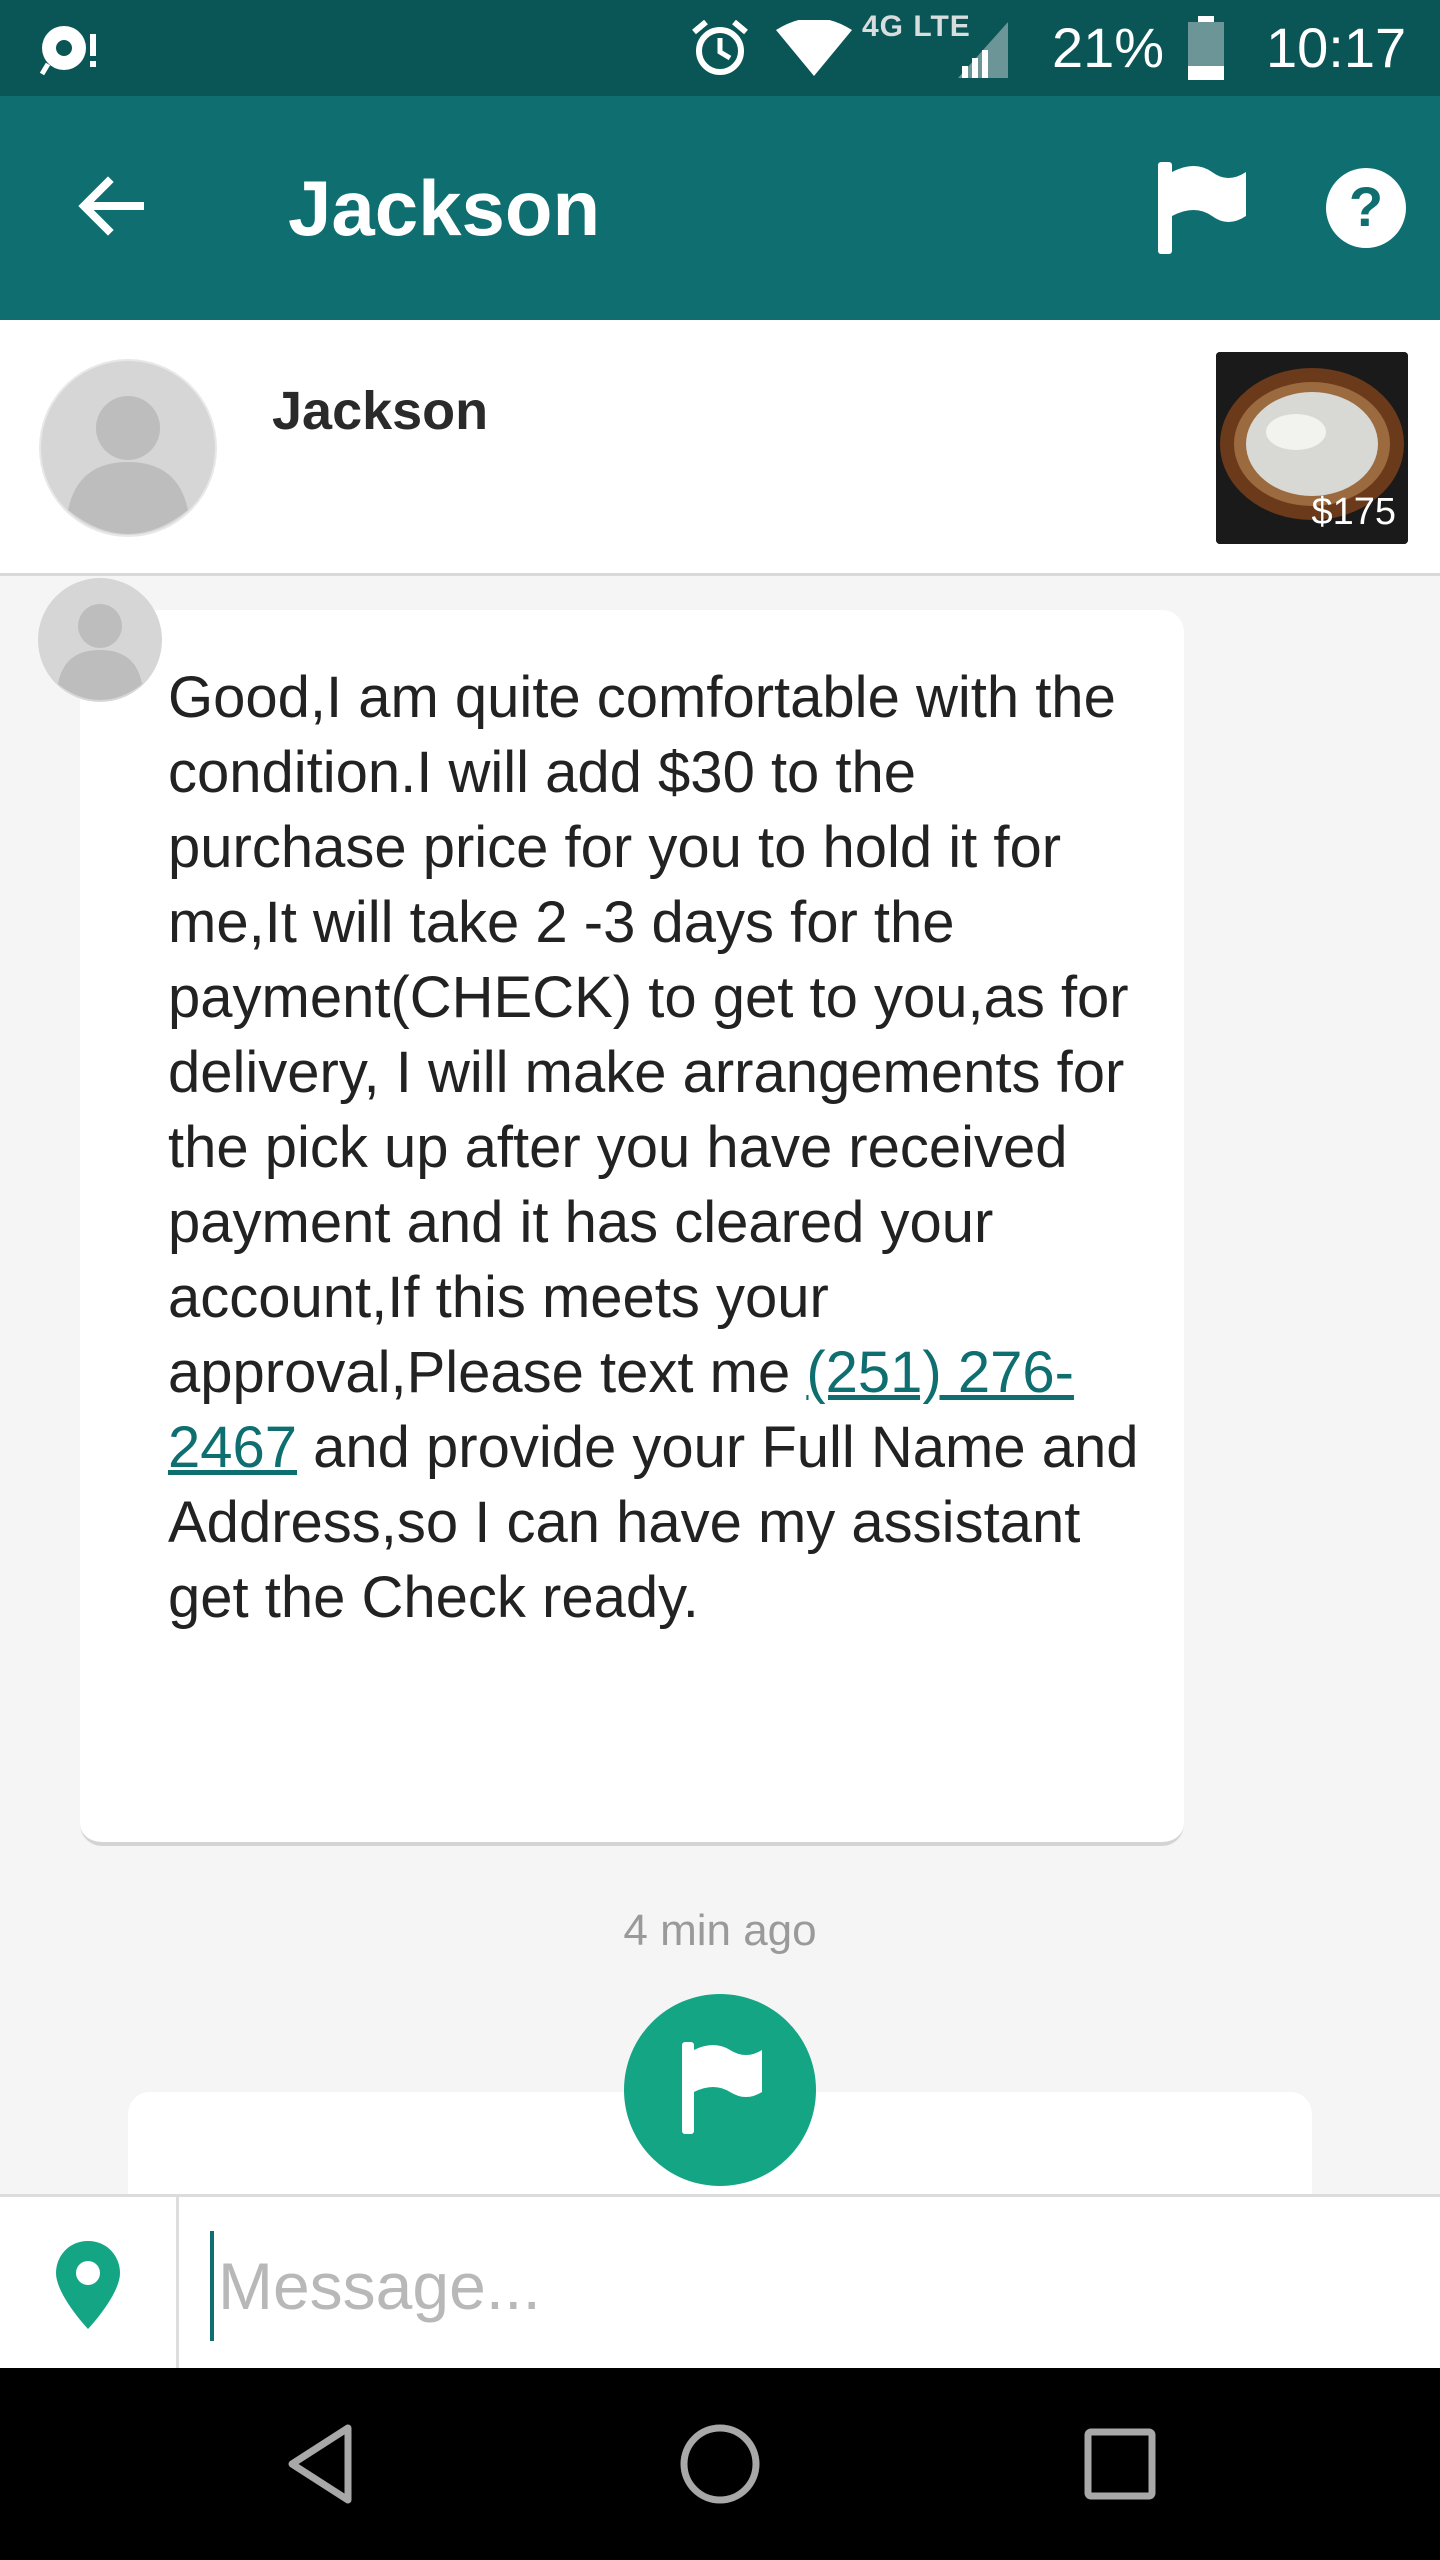  What do you see at coordinates (128, 448) in the screenshot?
I see `avatar` at bounding box center [128, 448].